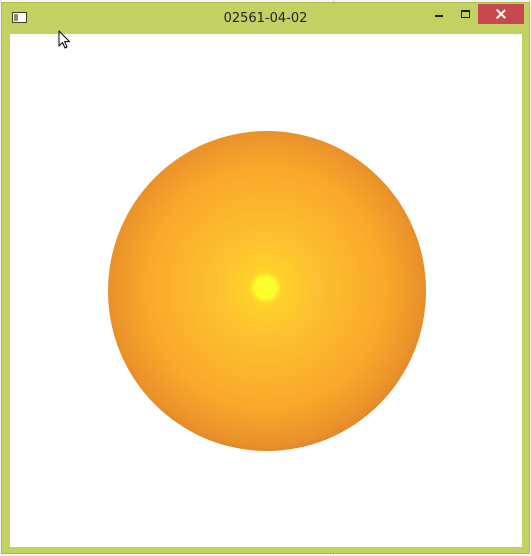 The width and height of the screenshot is (531, 556). I want to click on close-icon, so click(501, 14).